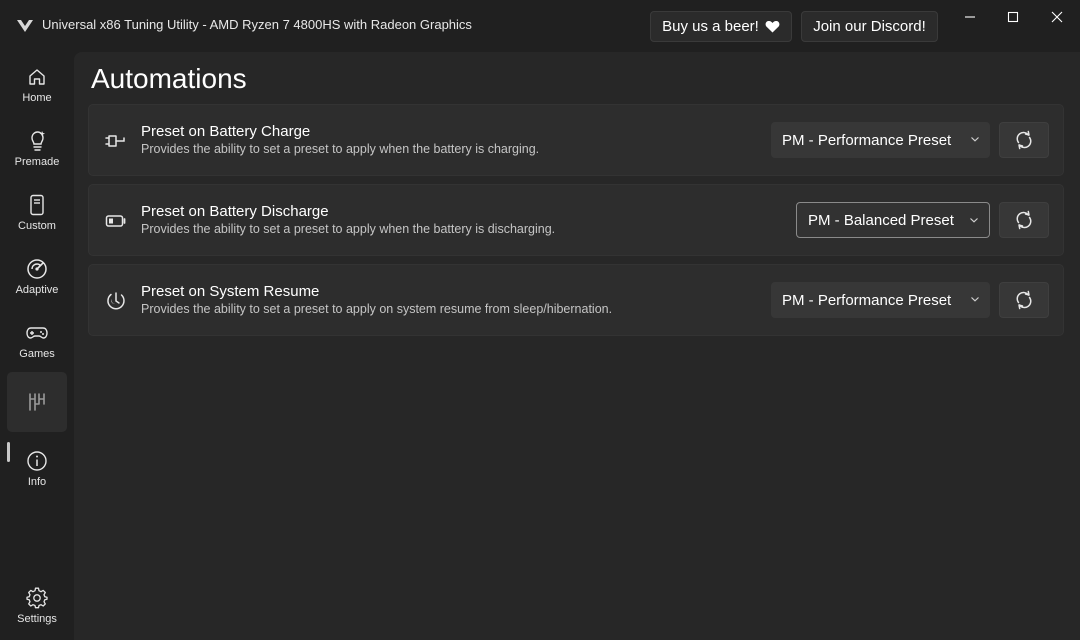 The width and height of the screenshot is (1080, 640). Describe the element at coordinates (116, 221) in the screenshot. I see `battery-icon` at that location.